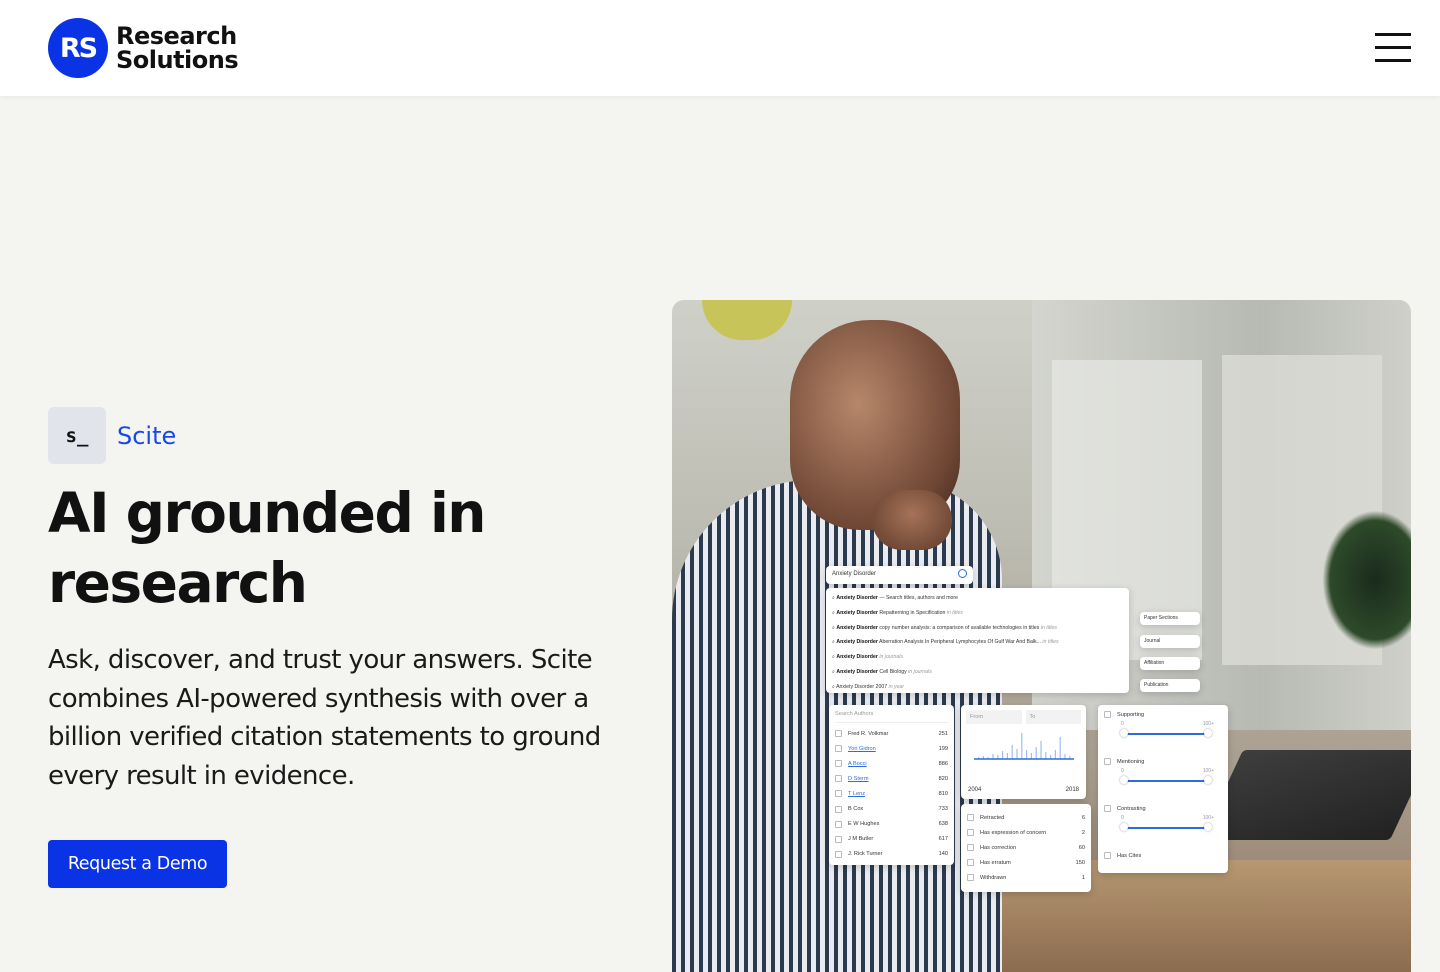  Describe the element at coordinates (78, 48) in the screenshot. I see `logo-mark: RS` at that location.